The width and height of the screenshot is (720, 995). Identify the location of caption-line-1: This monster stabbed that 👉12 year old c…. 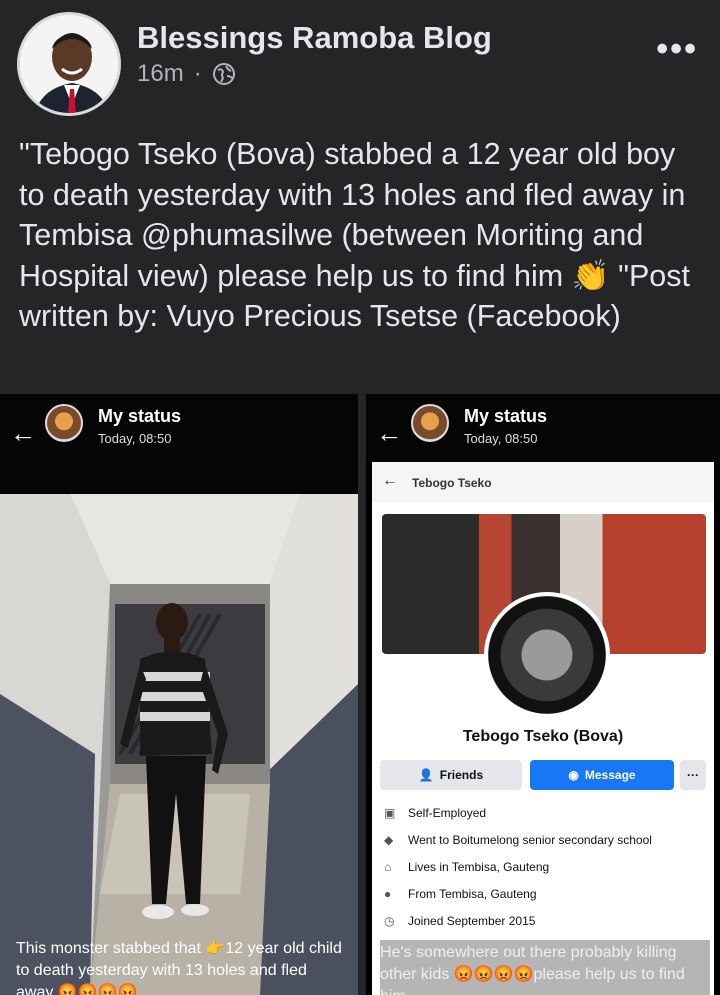
(186, 949).